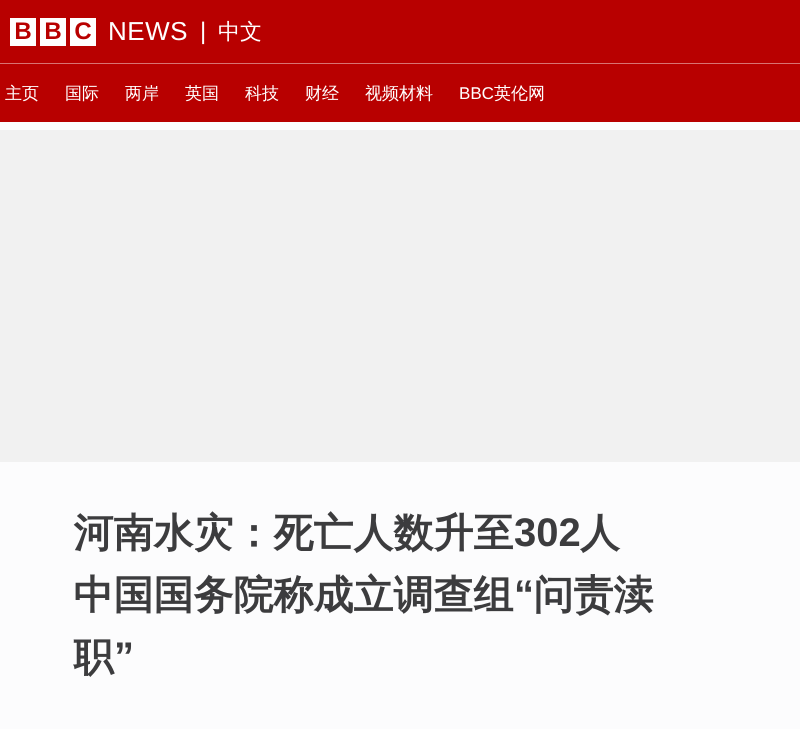 This screenshot has width=800, height=729. What do you see at coordinates (240, 32) in the screenshot?
I see `edition-label: 中文` at bounding box center [240, 32].